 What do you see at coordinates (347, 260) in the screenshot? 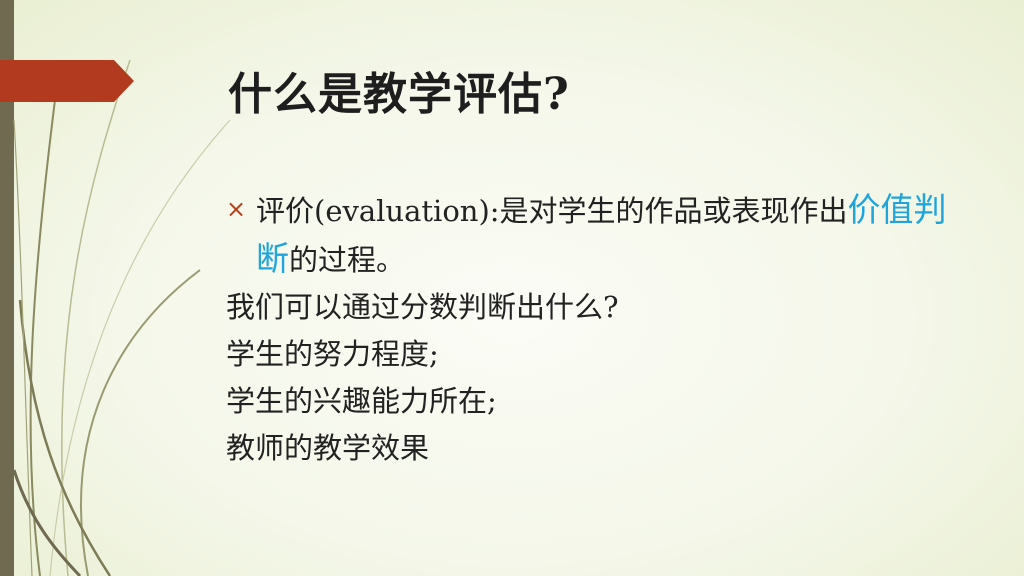
I see `bullet-text-after: 的过程。` at bounding box center [347, 260].